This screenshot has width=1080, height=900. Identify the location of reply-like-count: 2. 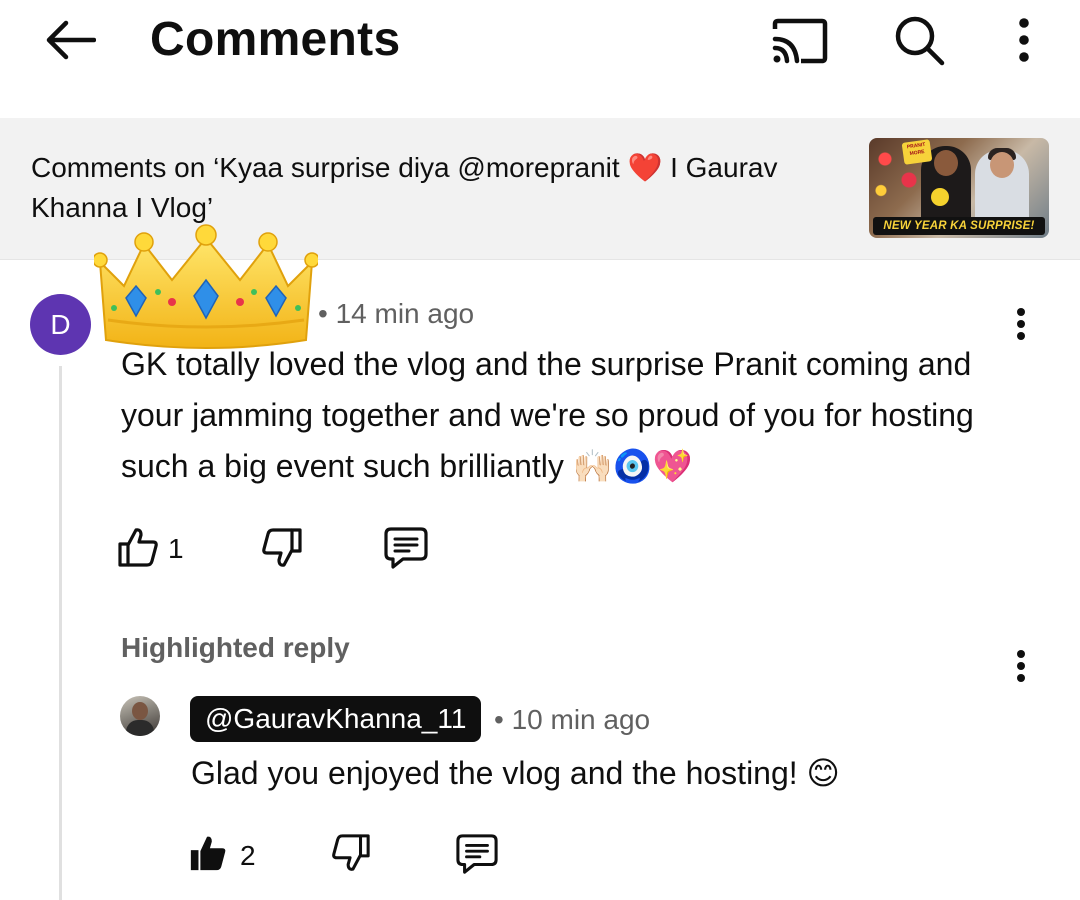
(248, 855).